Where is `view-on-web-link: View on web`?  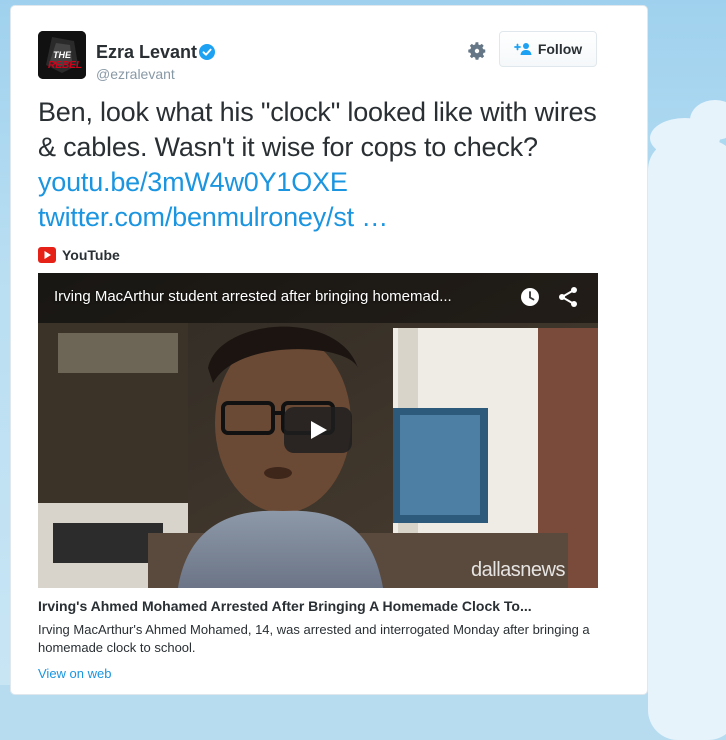 view-on-web-link: View on web is located at coordinates (74, 673).